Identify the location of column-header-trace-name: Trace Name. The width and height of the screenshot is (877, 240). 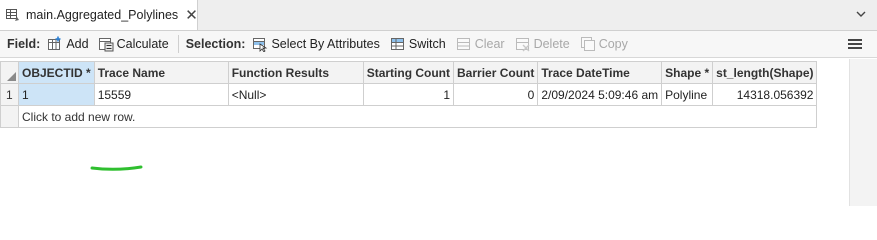
(161, 72).